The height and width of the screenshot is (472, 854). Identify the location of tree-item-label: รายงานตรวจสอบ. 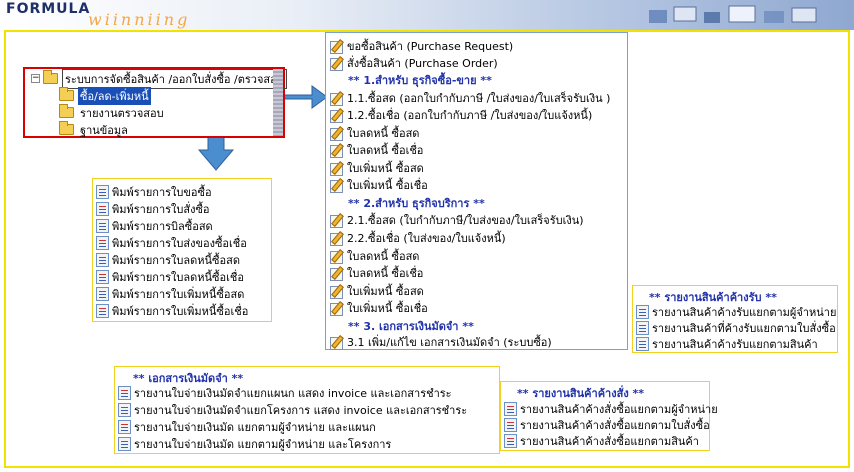
(122, 113).